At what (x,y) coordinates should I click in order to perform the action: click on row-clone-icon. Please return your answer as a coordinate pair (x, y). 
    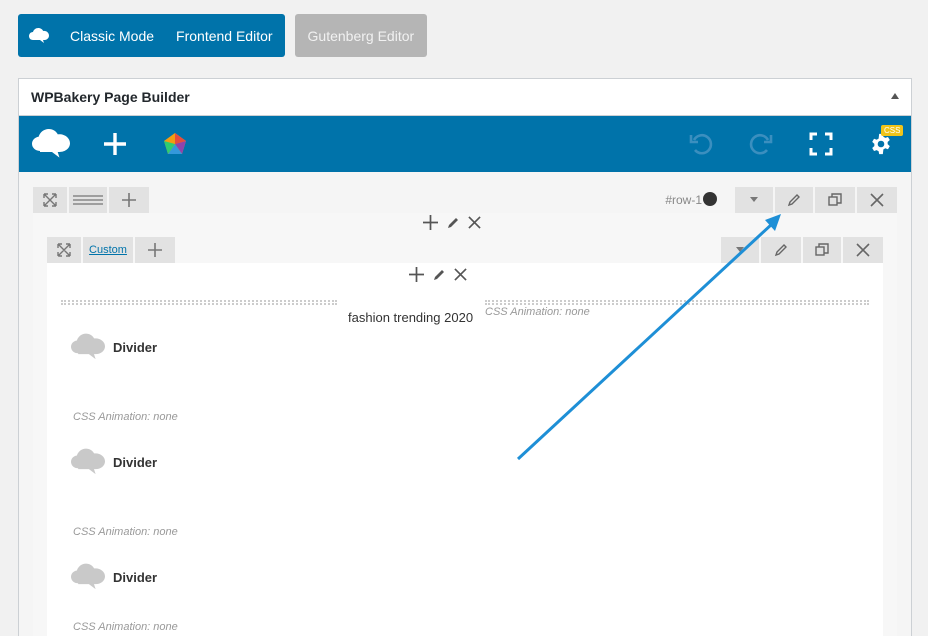
    Looking at the image, I should click on (835, 200).